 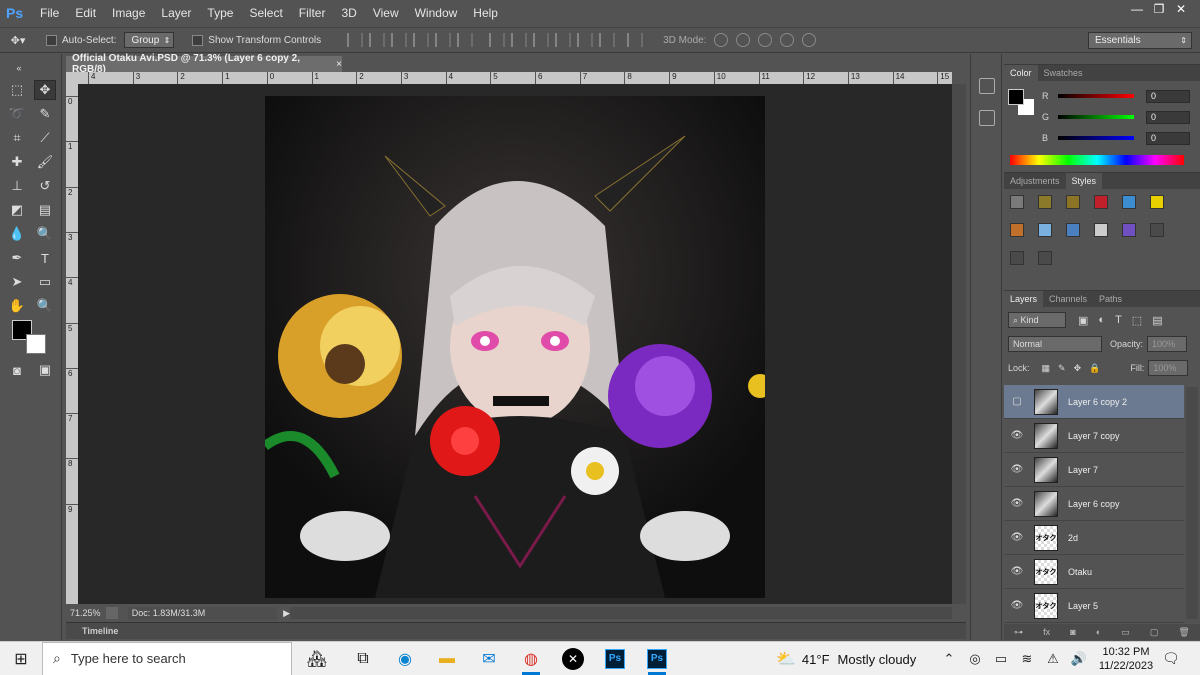 I want to click on layer-row: ▢ Layer 6 copy 2, so click(x=1094, y=402).